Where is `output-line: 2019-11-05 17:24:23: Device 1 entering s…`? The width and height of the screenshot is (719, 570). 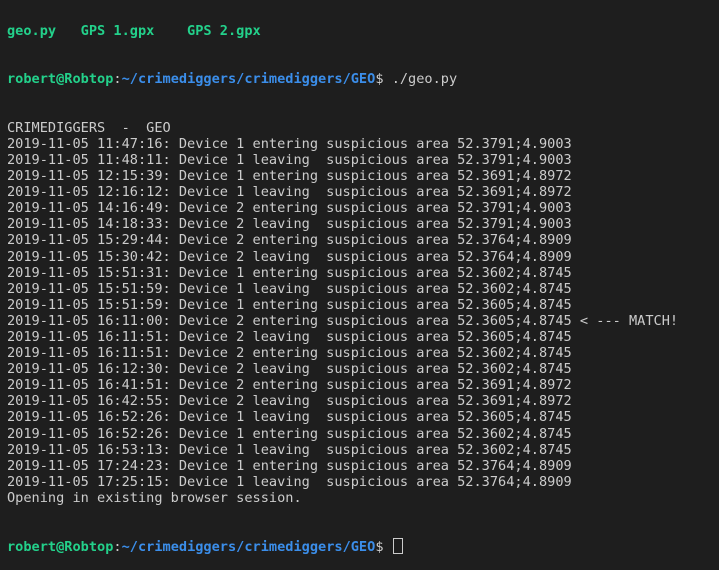 output-line: 2019-11-05 17:24:23: Device 1 entering s… is located at coordinates (289, 465).